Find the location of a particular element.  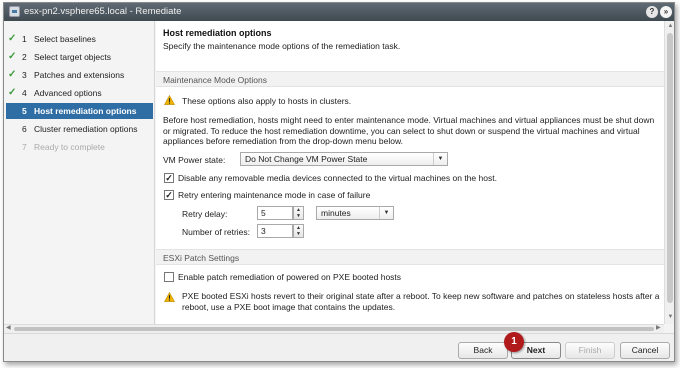

step-label: Ready to complete is located at coordinates (69, 147).